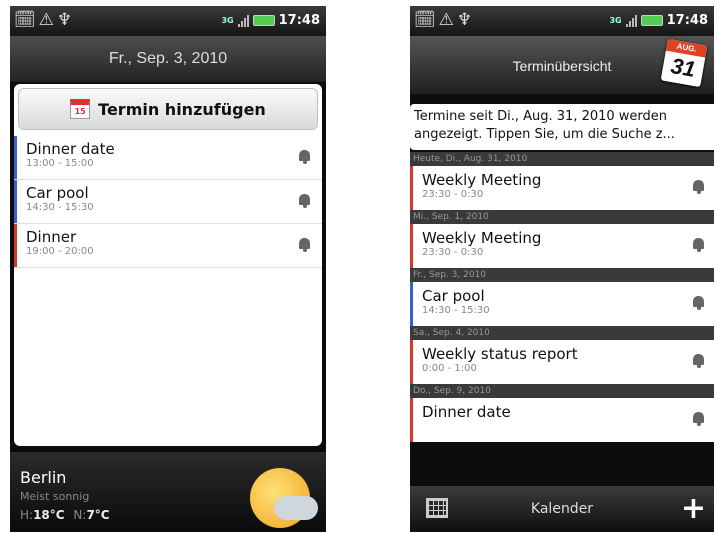  What do you see at coordinates (168, 158) in the screenshot?
I see `event-item: Dinner date 13:00 - 15:00` at bounding box center [168, 158].